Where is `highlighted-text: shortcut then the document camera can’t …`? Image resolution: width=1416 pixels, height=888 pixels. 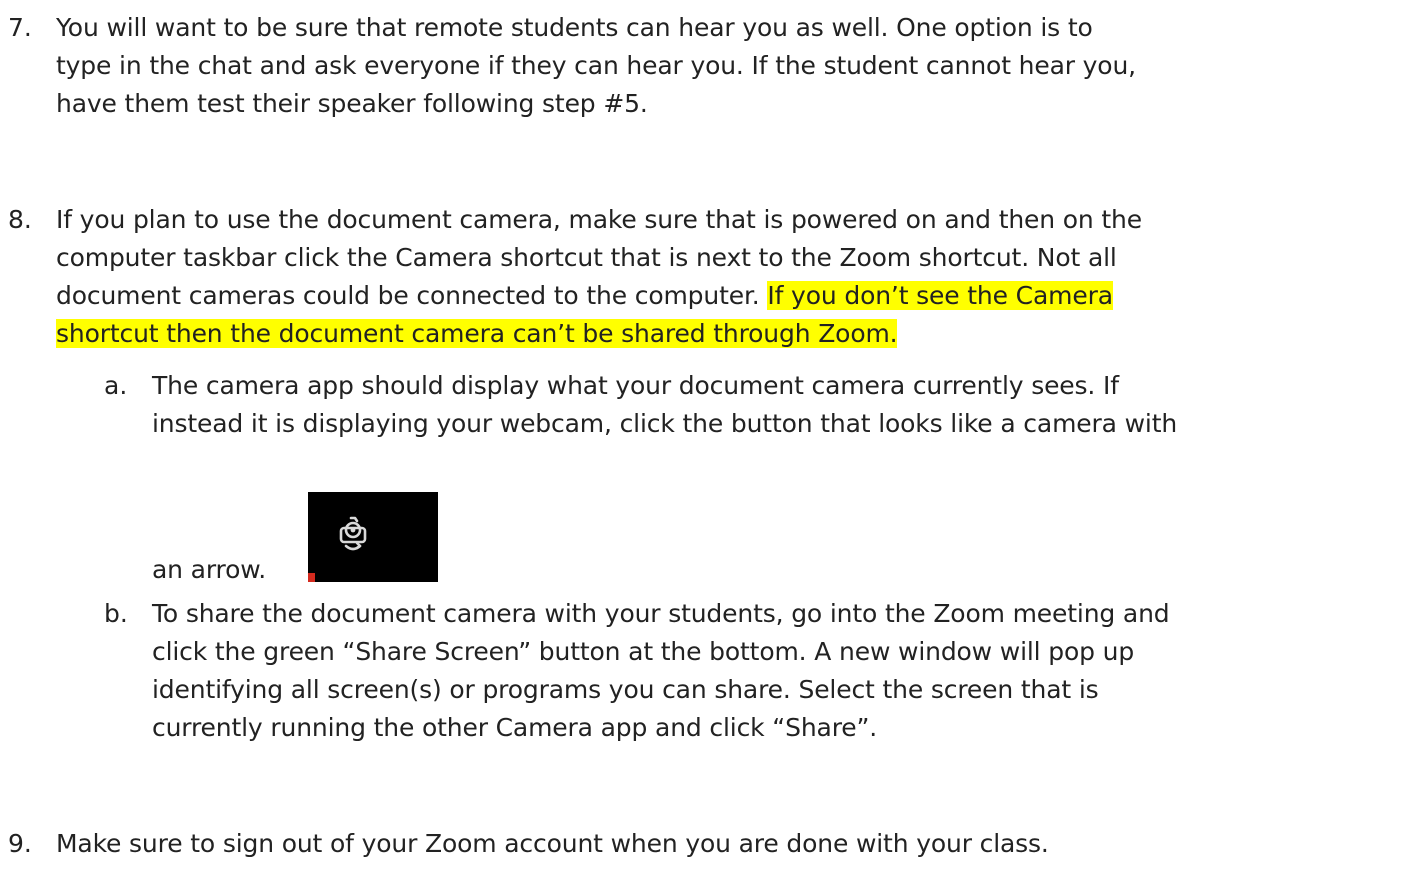
highlighted-text: shortcut then the document camera can’t … is located at coordinates (477, 333).